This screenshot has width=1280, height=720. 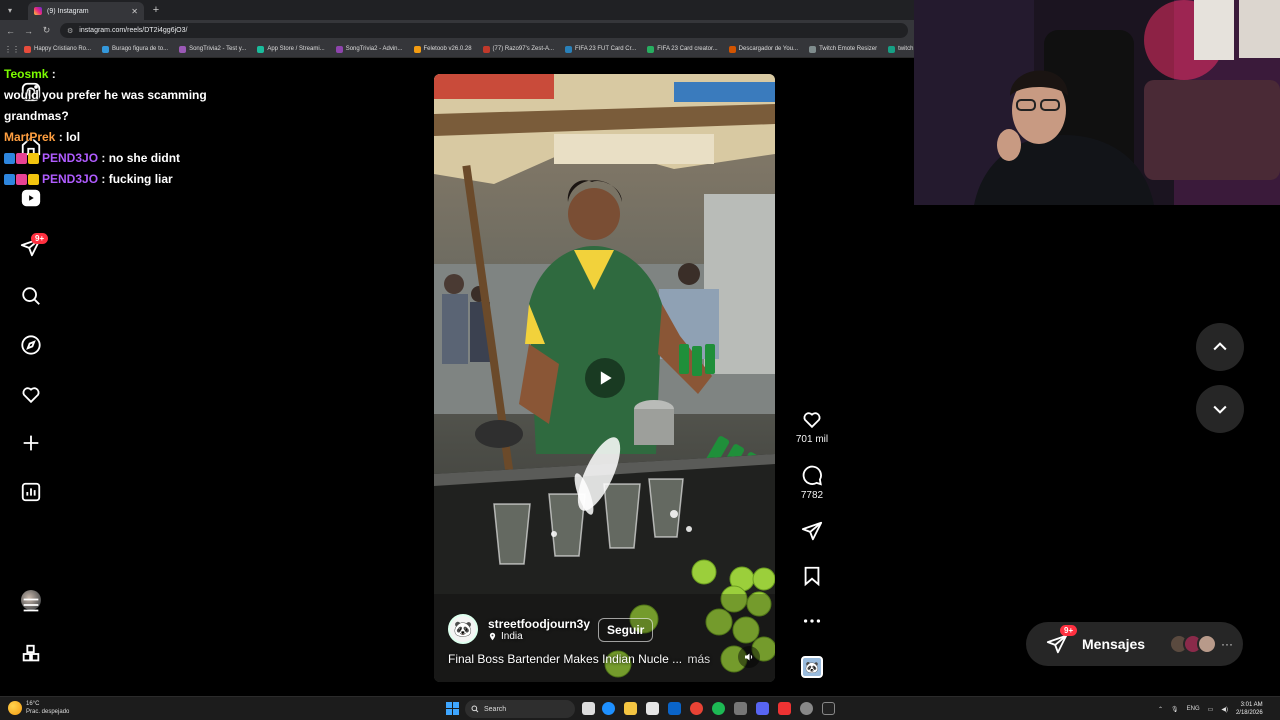 I want to click on recent-chat-avatars: ···, so click(x=1201, y=644).